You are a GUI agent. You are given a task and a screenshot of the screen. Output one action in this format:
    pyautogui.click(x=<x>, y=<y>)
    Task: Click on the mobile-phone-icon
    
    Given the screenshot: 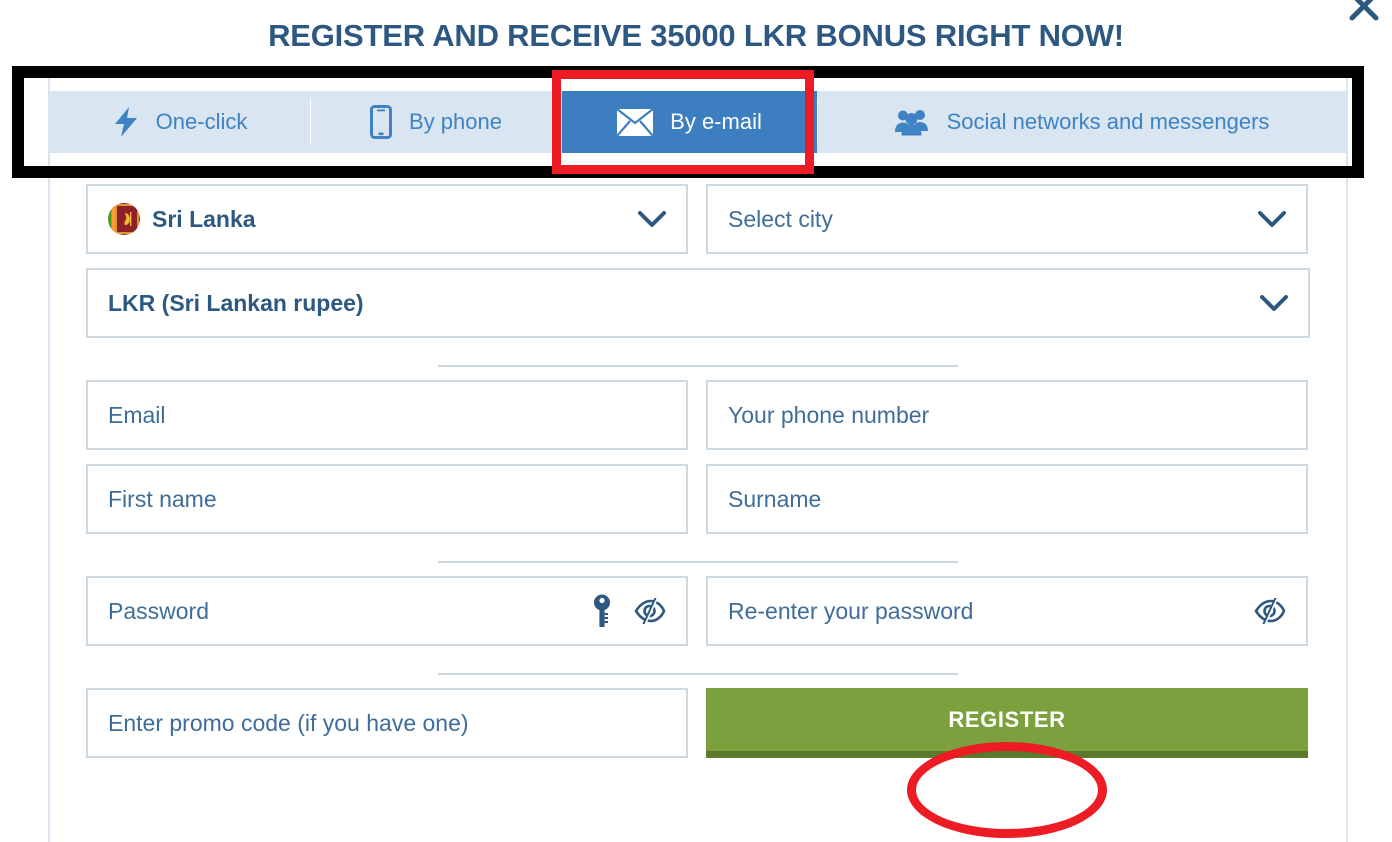 What is the action you would take?
    pyautogui.click(x=381, y=122)
    